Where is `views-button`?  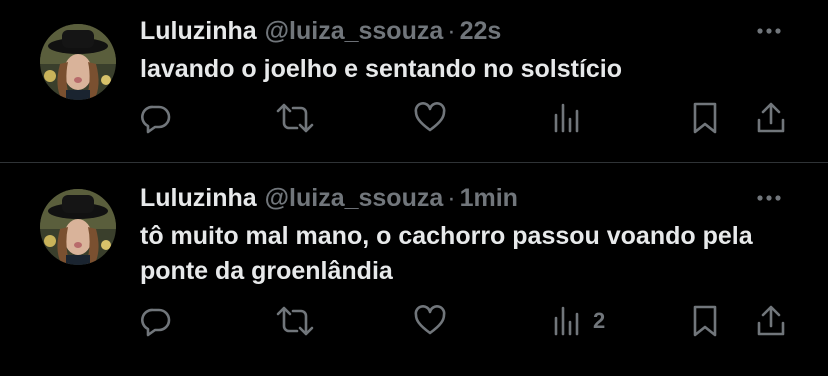 views-button is located at coordinates (573, 118).